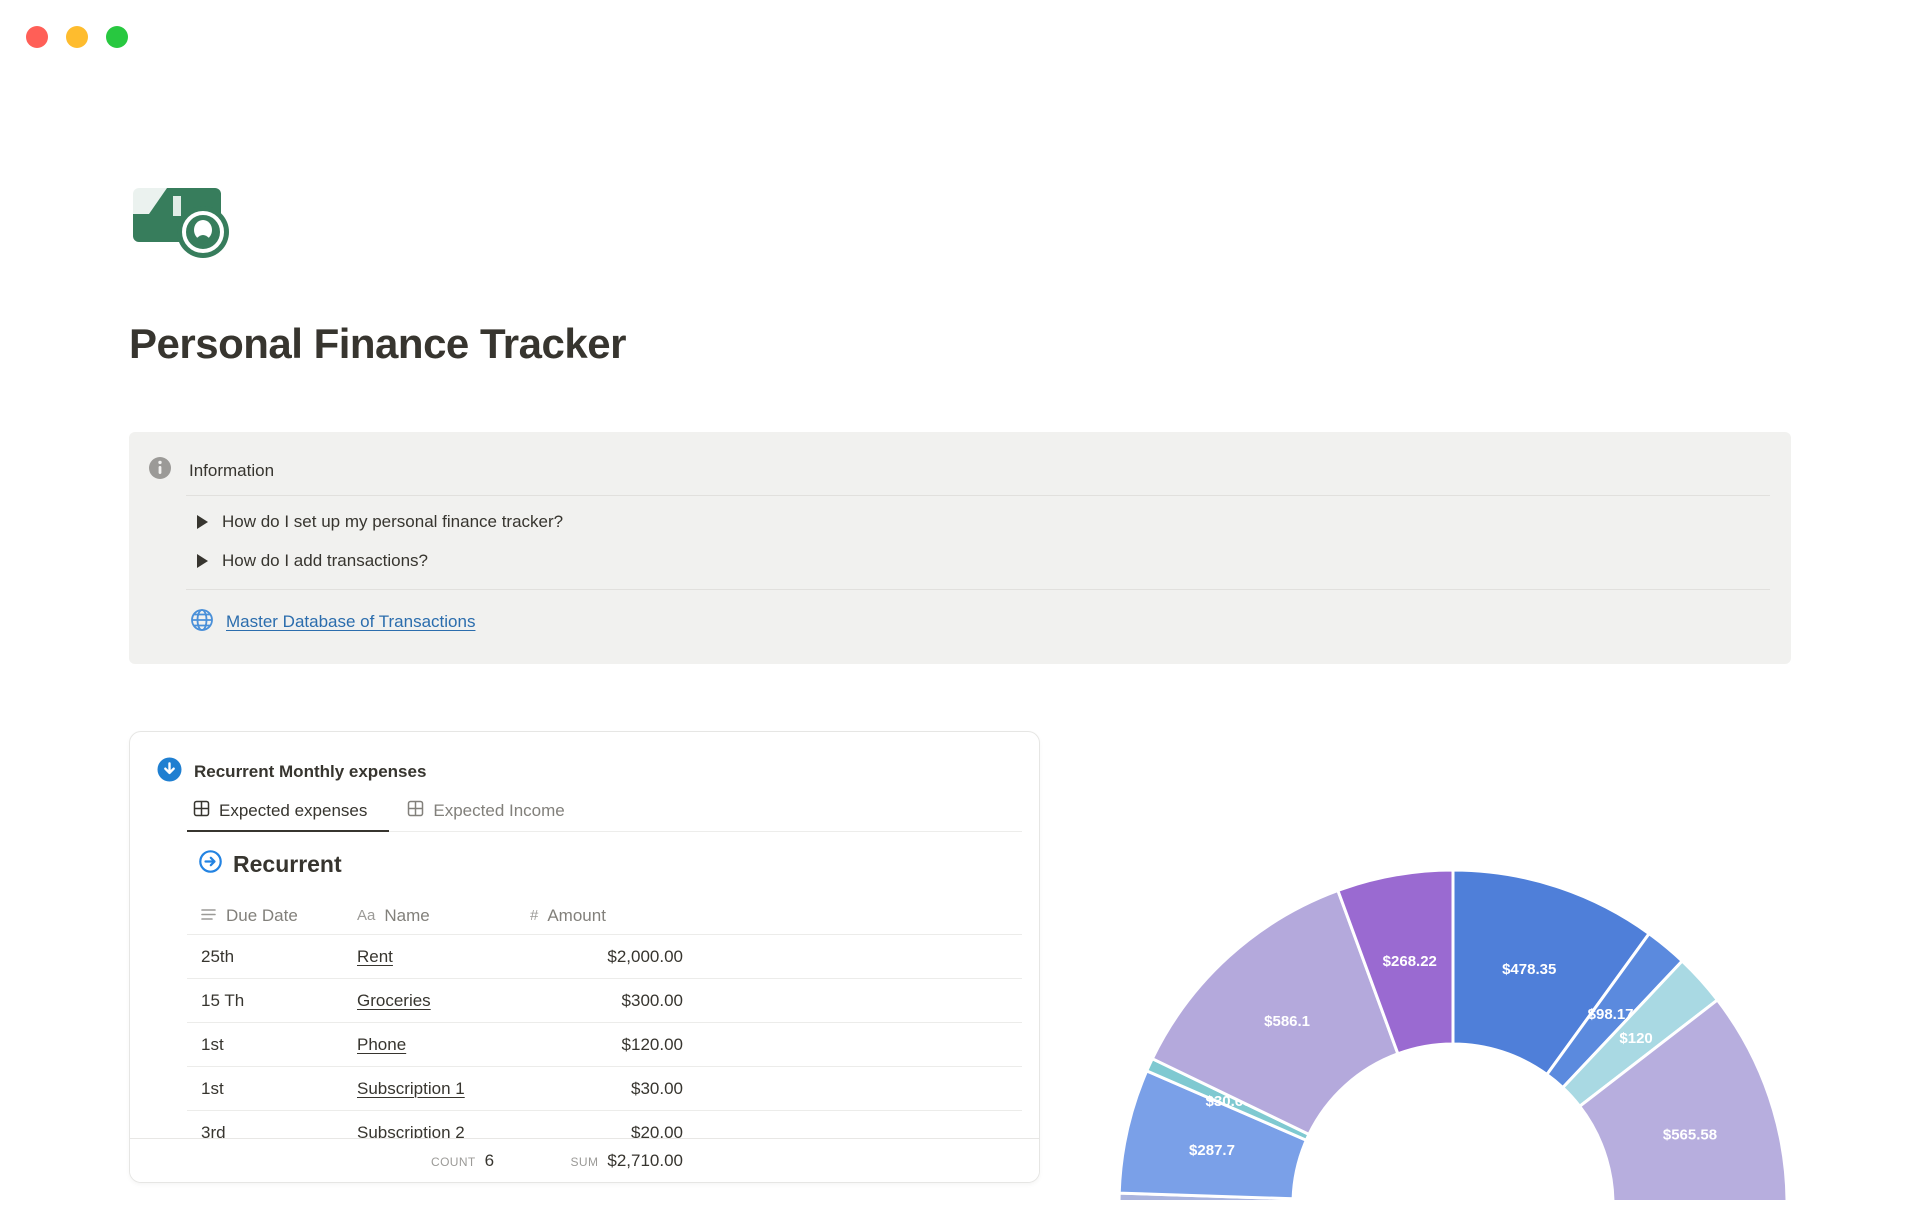  I want to click on money-banknote-coin-icon, so click(184, 222).